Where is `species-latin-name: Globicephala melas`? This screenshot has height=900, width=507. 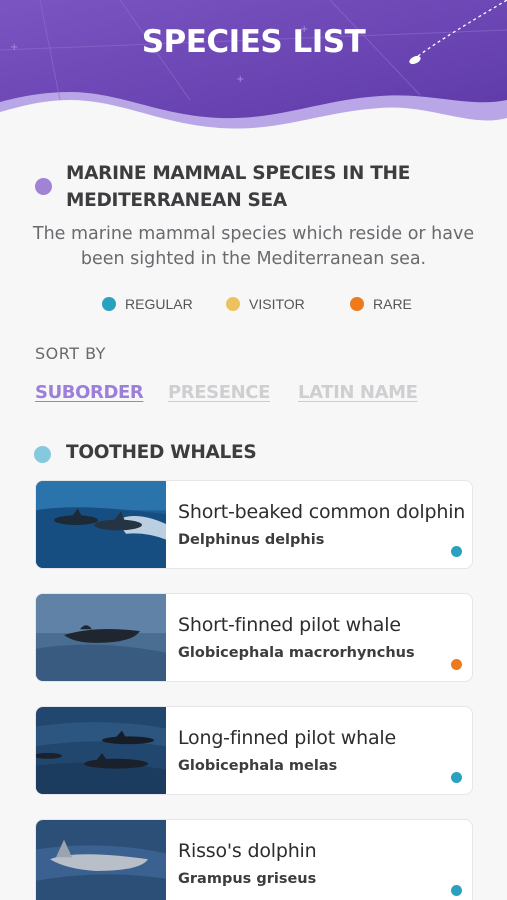 species-latin-name: Globicephala melas is located at coordinates (258, 766).